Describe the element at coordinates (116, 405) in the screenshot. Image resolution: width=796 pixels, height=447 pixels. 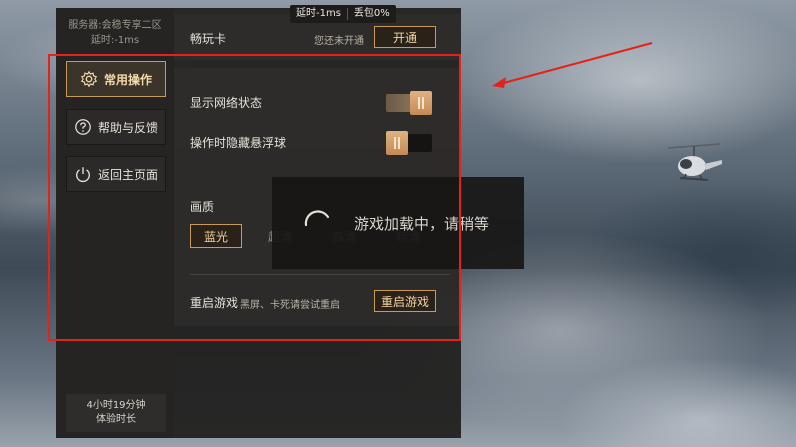
I see `trial-time: 4小时19分钟` at that location.